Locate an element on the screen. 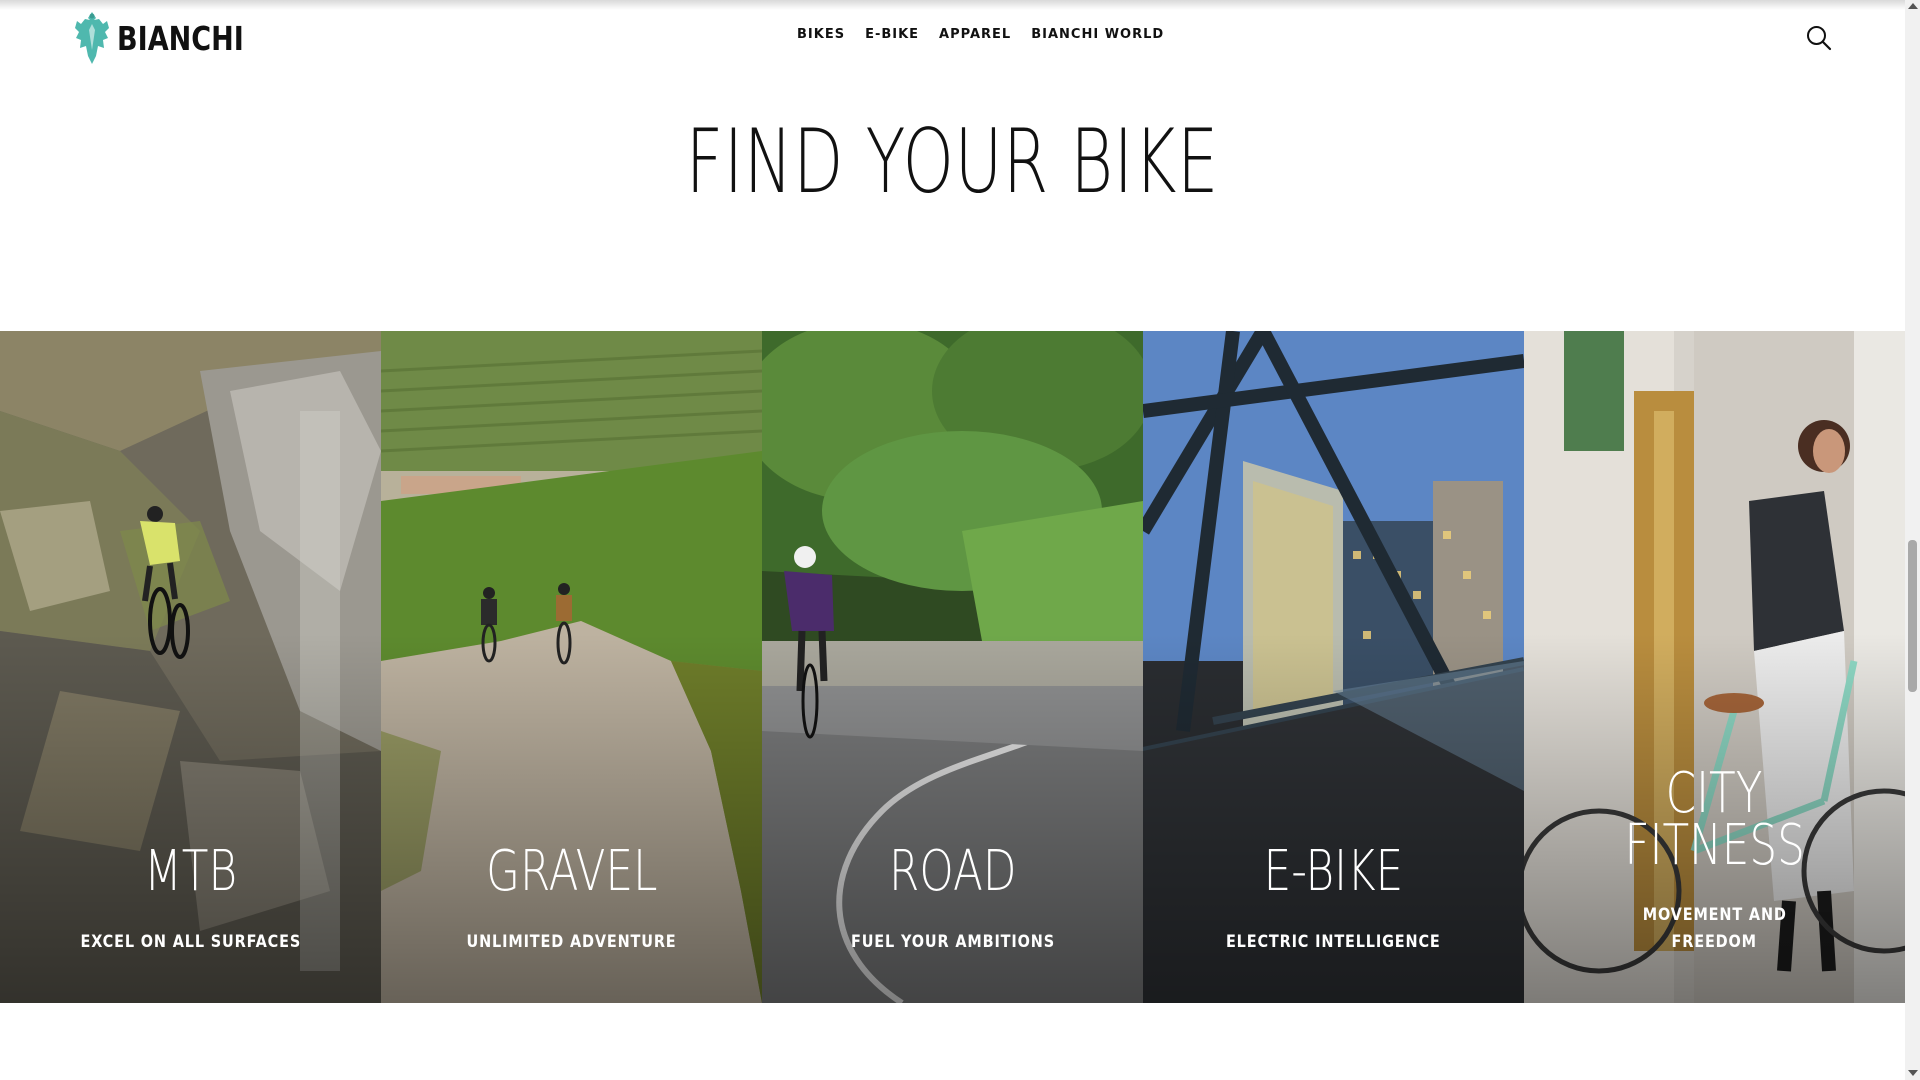  scrollbar-thumb is located at coordinates (1912, 616).